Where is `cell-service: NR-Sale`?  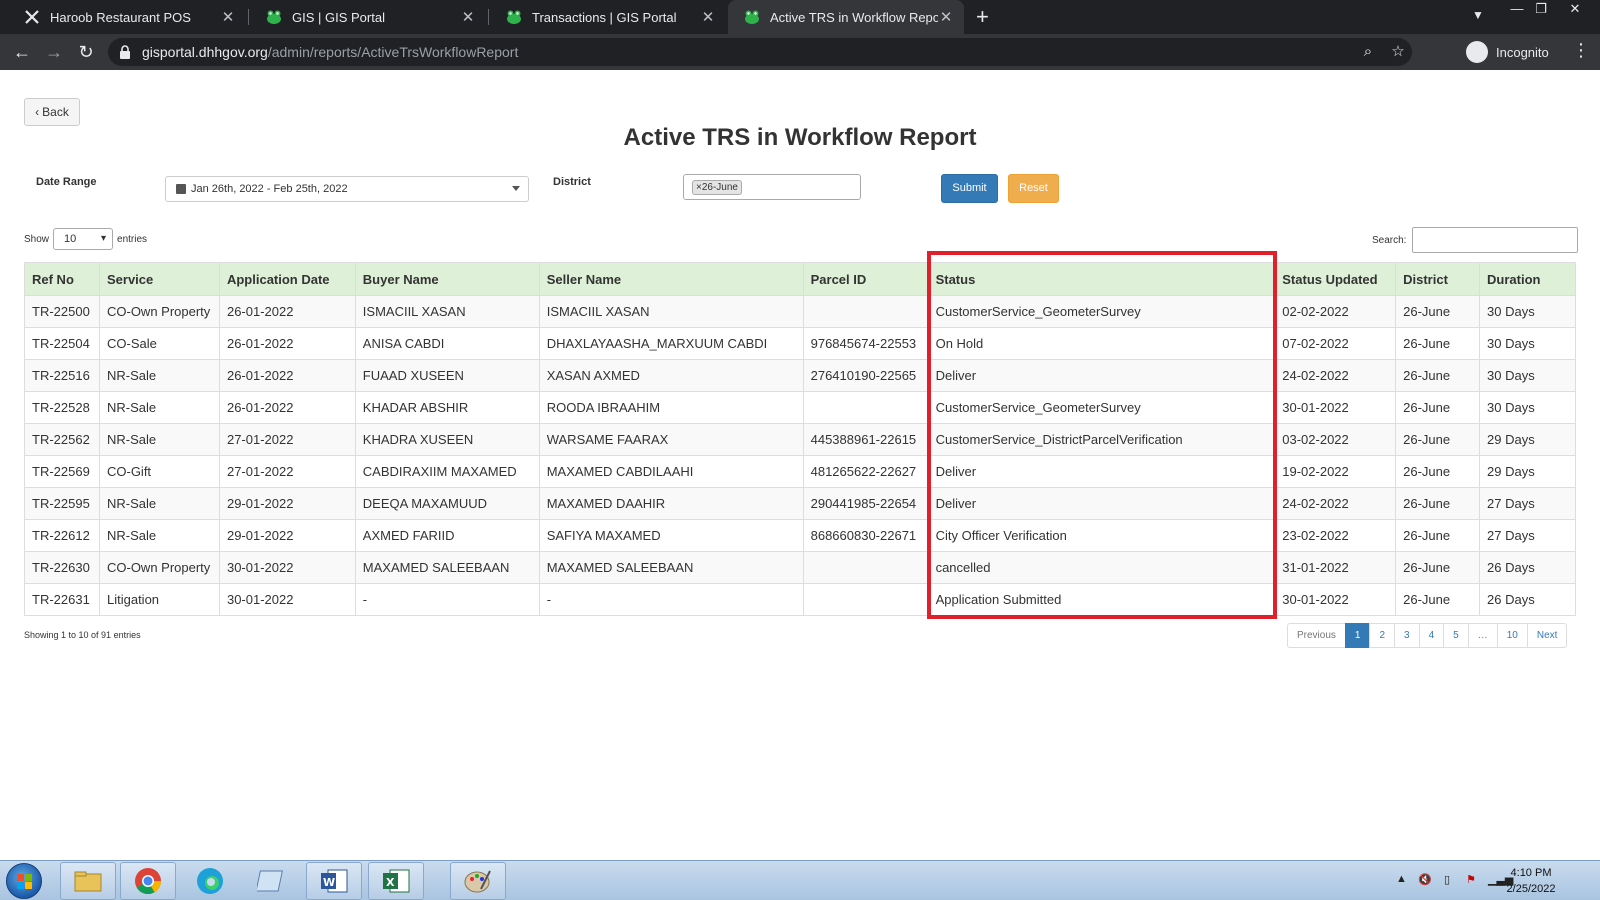
cell-service: NR-Sale is located at coordinates (159, 535).